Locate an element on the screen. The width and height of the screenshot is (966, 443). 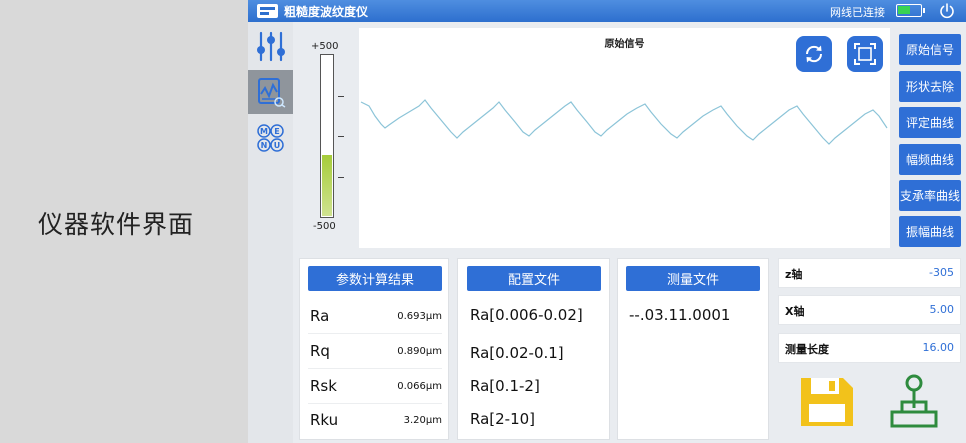
connection-status: 网线已连接 is located at coordinates (857, 12).